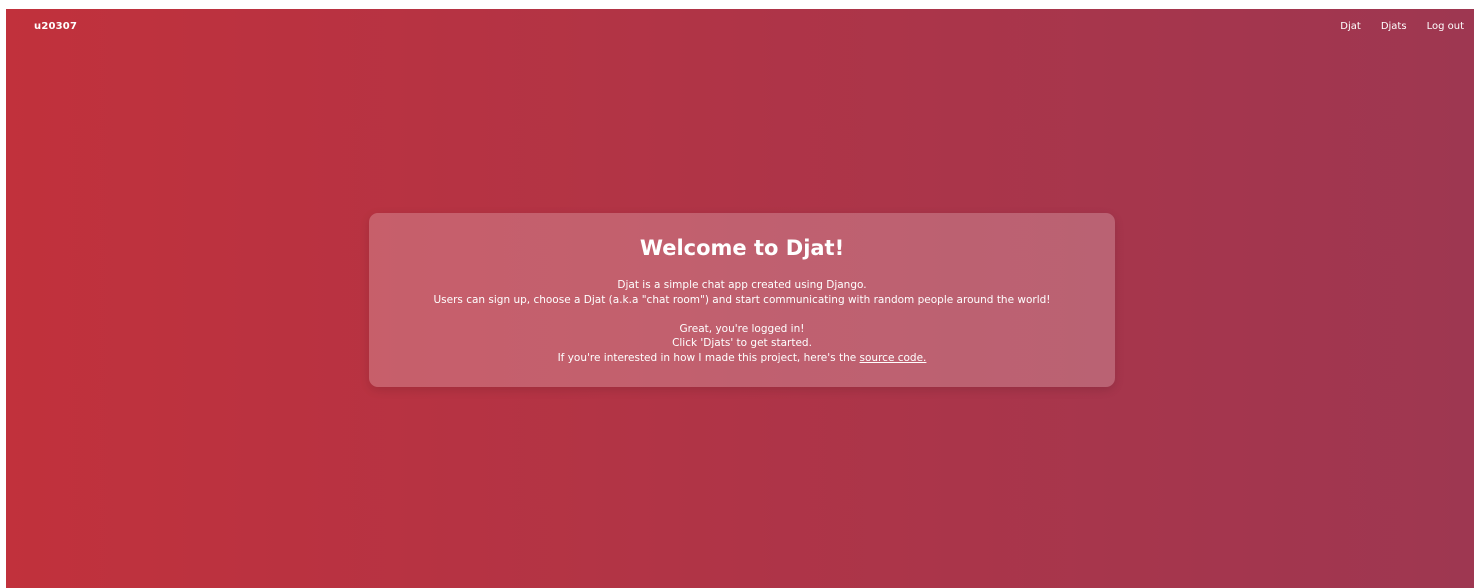 The height and width of the screenshot is (588, 1480). What do you see at coordinates (740, 29) in the screenshot?
I see `navbar: u20307 Djat Djats Log out` at bounding box center [740, 29].